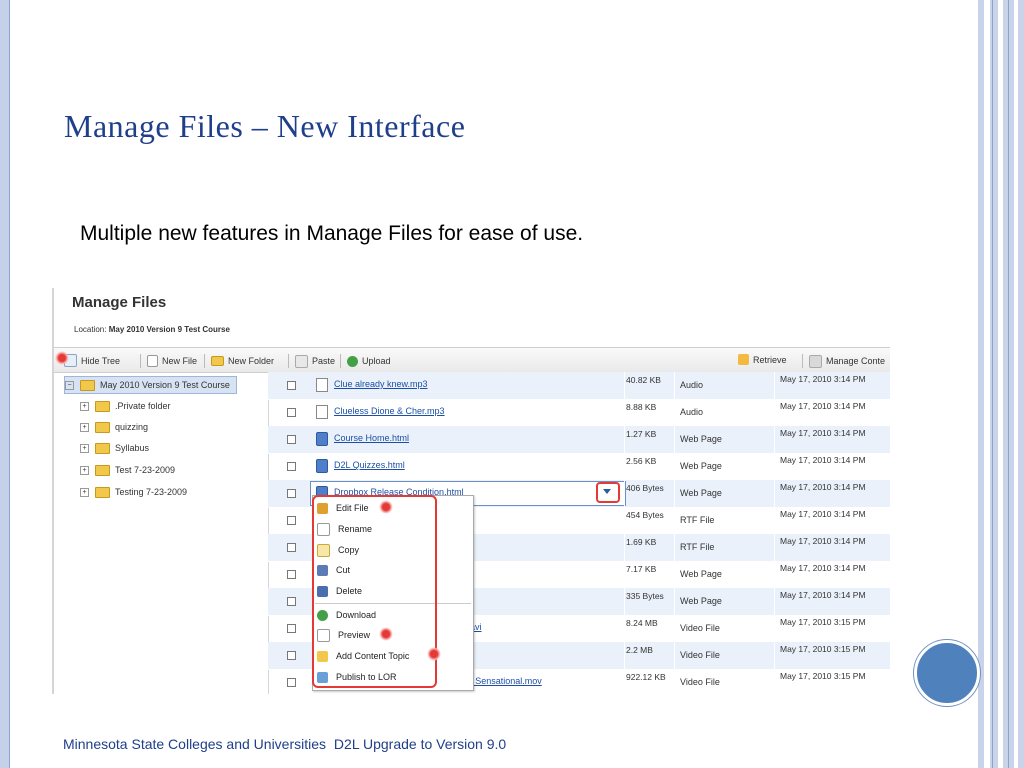  What do you see at coordinates (152, 361) in the screenshot?
I see `new-file-icon` at bounding box center [152, 361].